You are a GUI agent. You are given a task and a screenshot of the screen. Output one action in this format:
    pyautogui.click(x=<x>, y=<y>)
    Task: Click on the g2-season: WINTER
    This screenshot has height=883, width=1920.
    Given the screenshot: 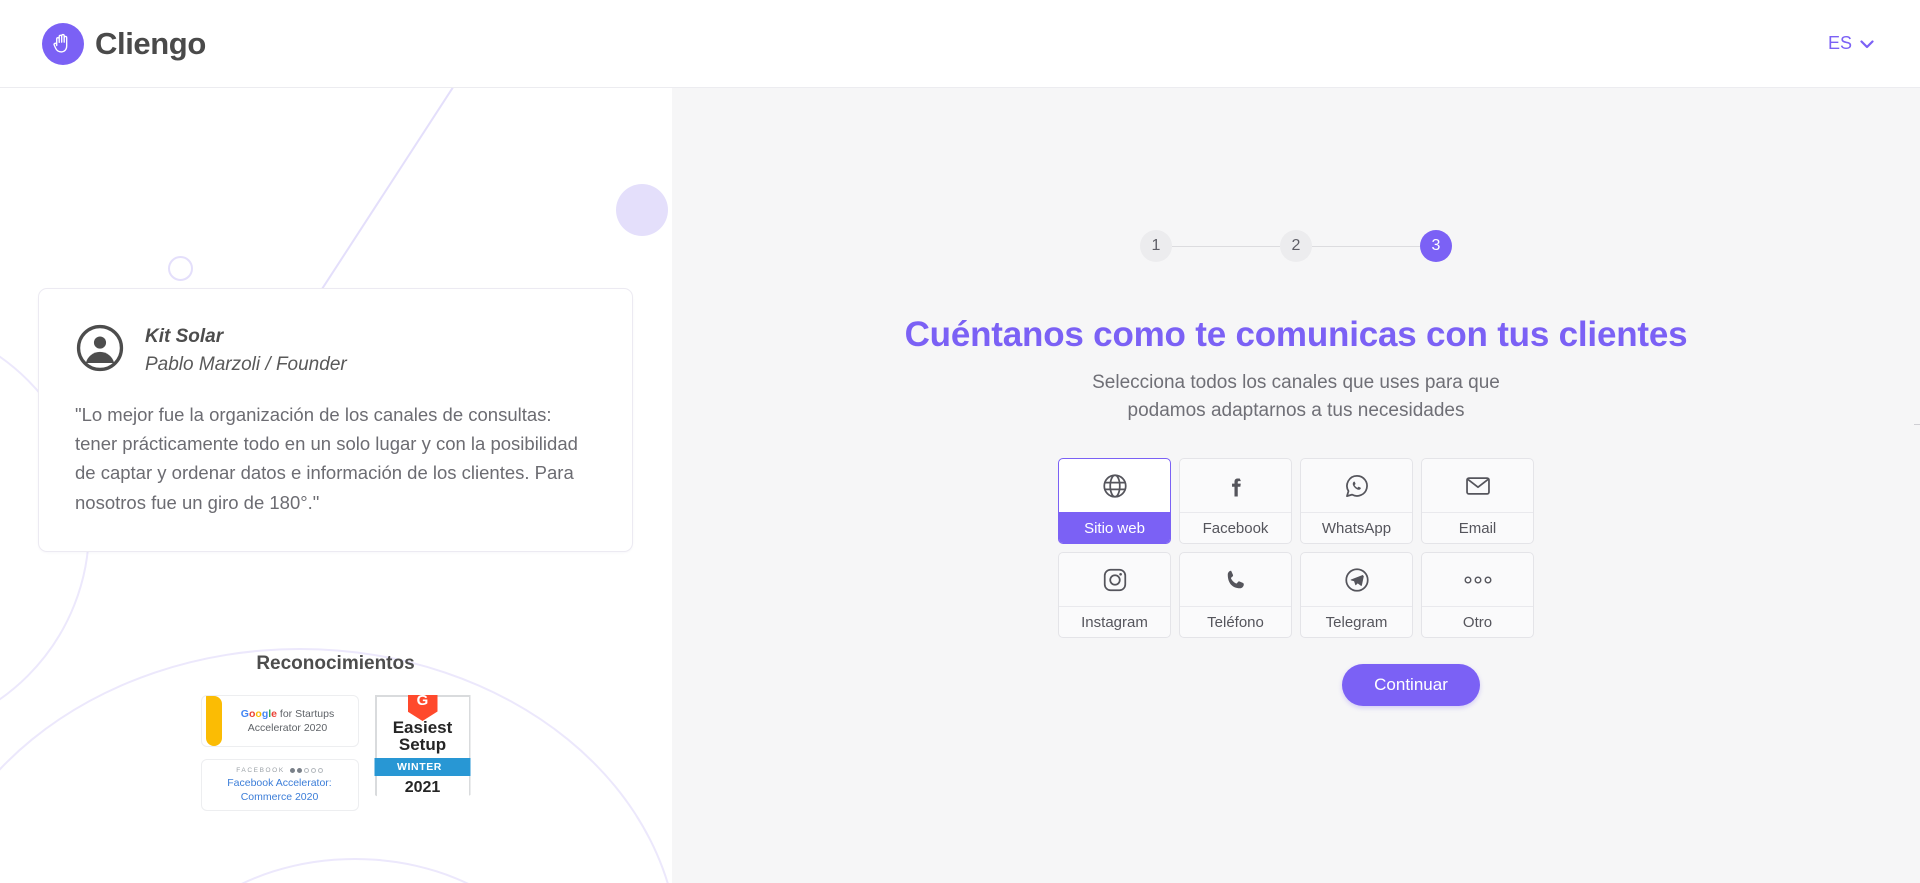 What is the action you would take?
    pyautogui.click(x=422, y=767)
    